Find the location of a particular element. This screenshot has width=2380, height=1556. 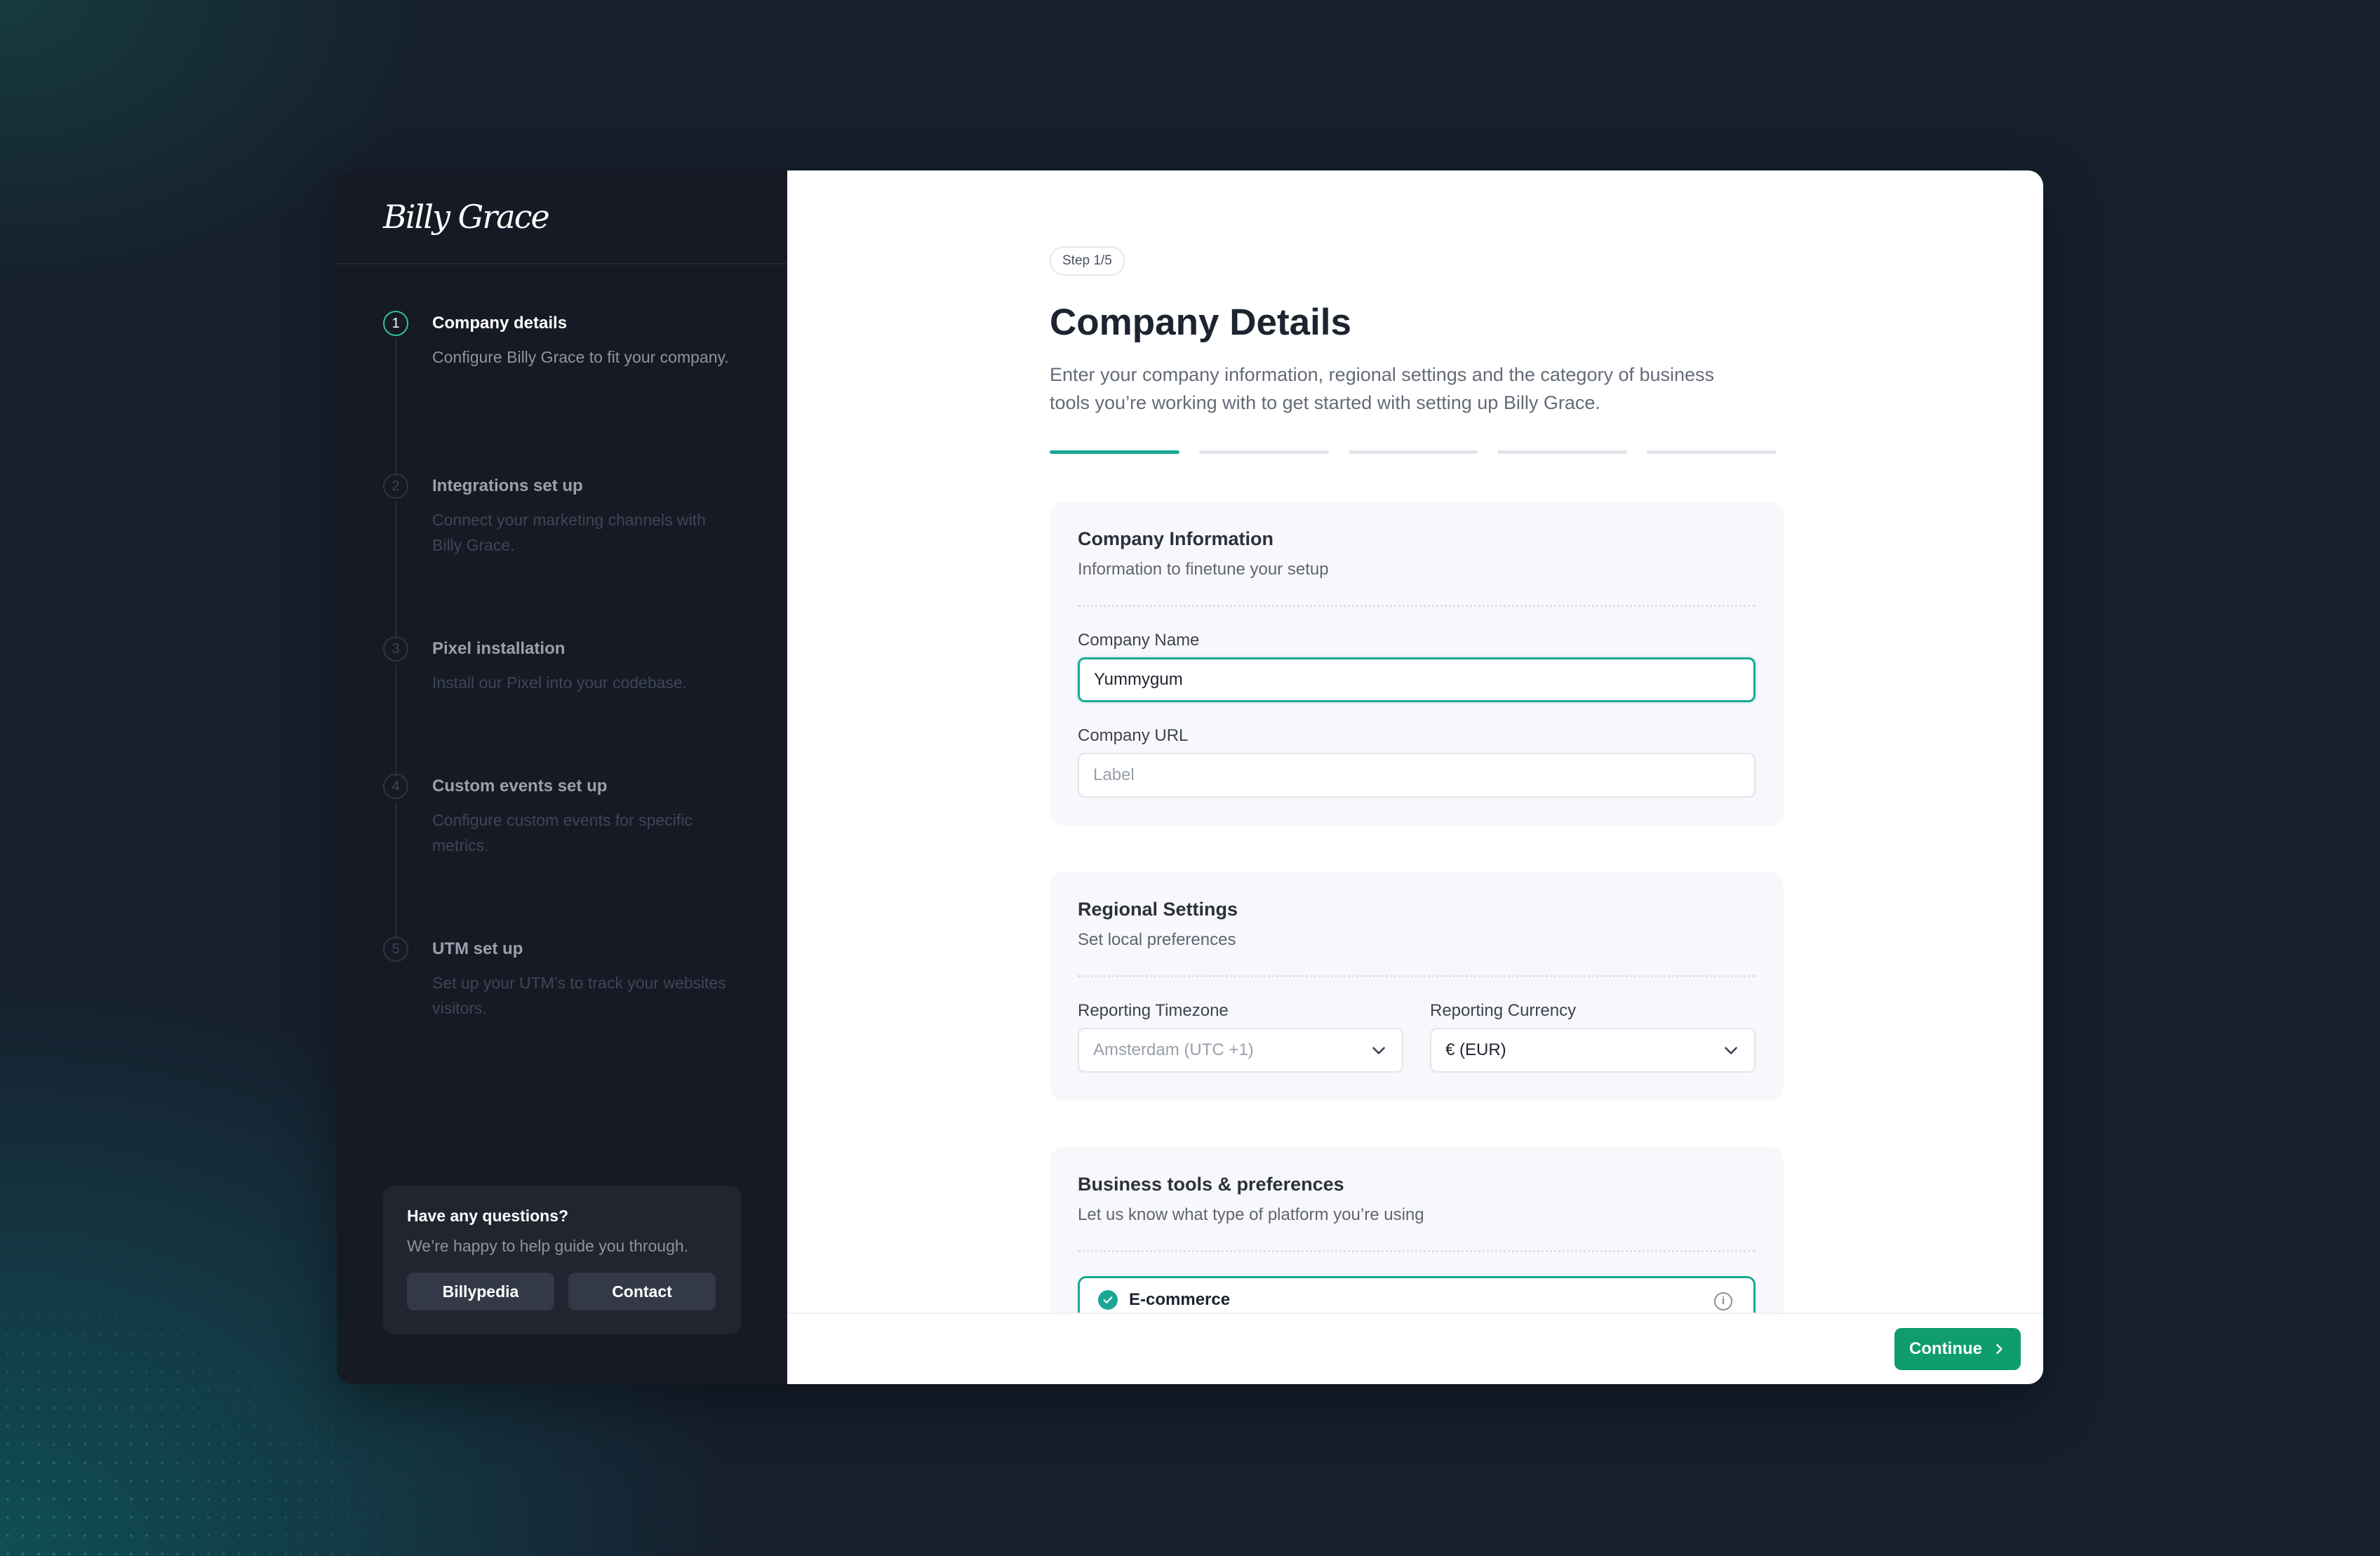

company-name-input: Yummygum is located at coordinates (1417, 679).